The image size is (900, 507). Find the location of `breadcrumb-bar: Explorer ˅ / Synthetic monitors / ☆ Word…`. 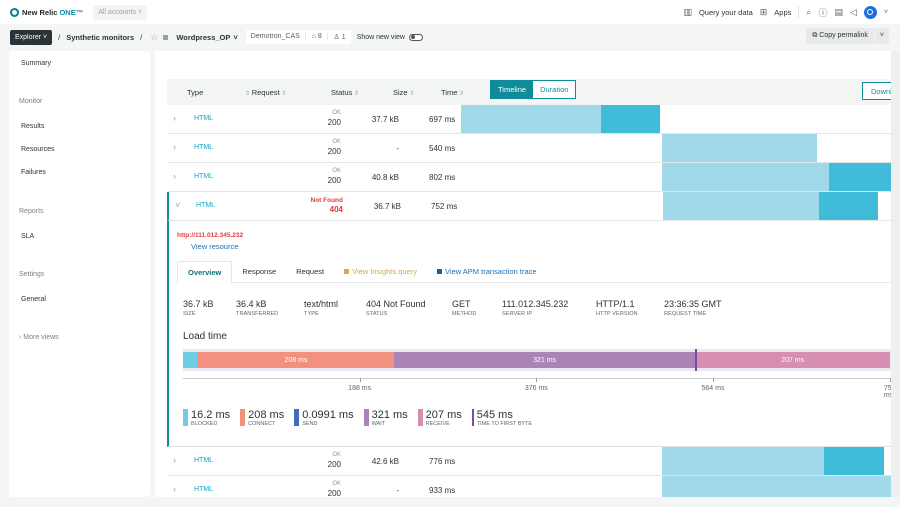

breadcrumb-bar: Explorer ˅ / Synthetic monitors / ☆ Word… is located at coordinates (450, 37).